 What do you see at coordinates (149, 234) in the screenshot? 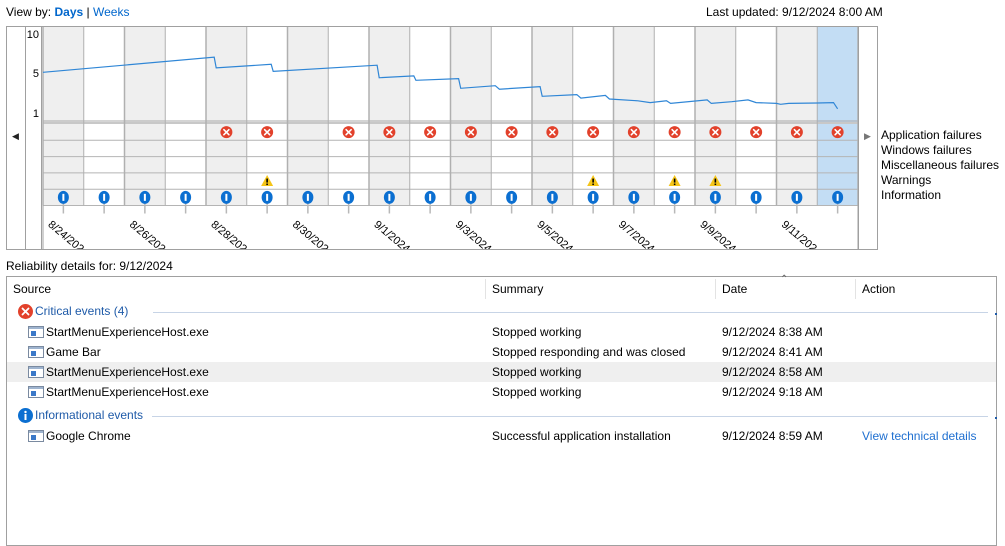
I see `x-tick-label: 8/26/2024` at bounding box center [149, 234].